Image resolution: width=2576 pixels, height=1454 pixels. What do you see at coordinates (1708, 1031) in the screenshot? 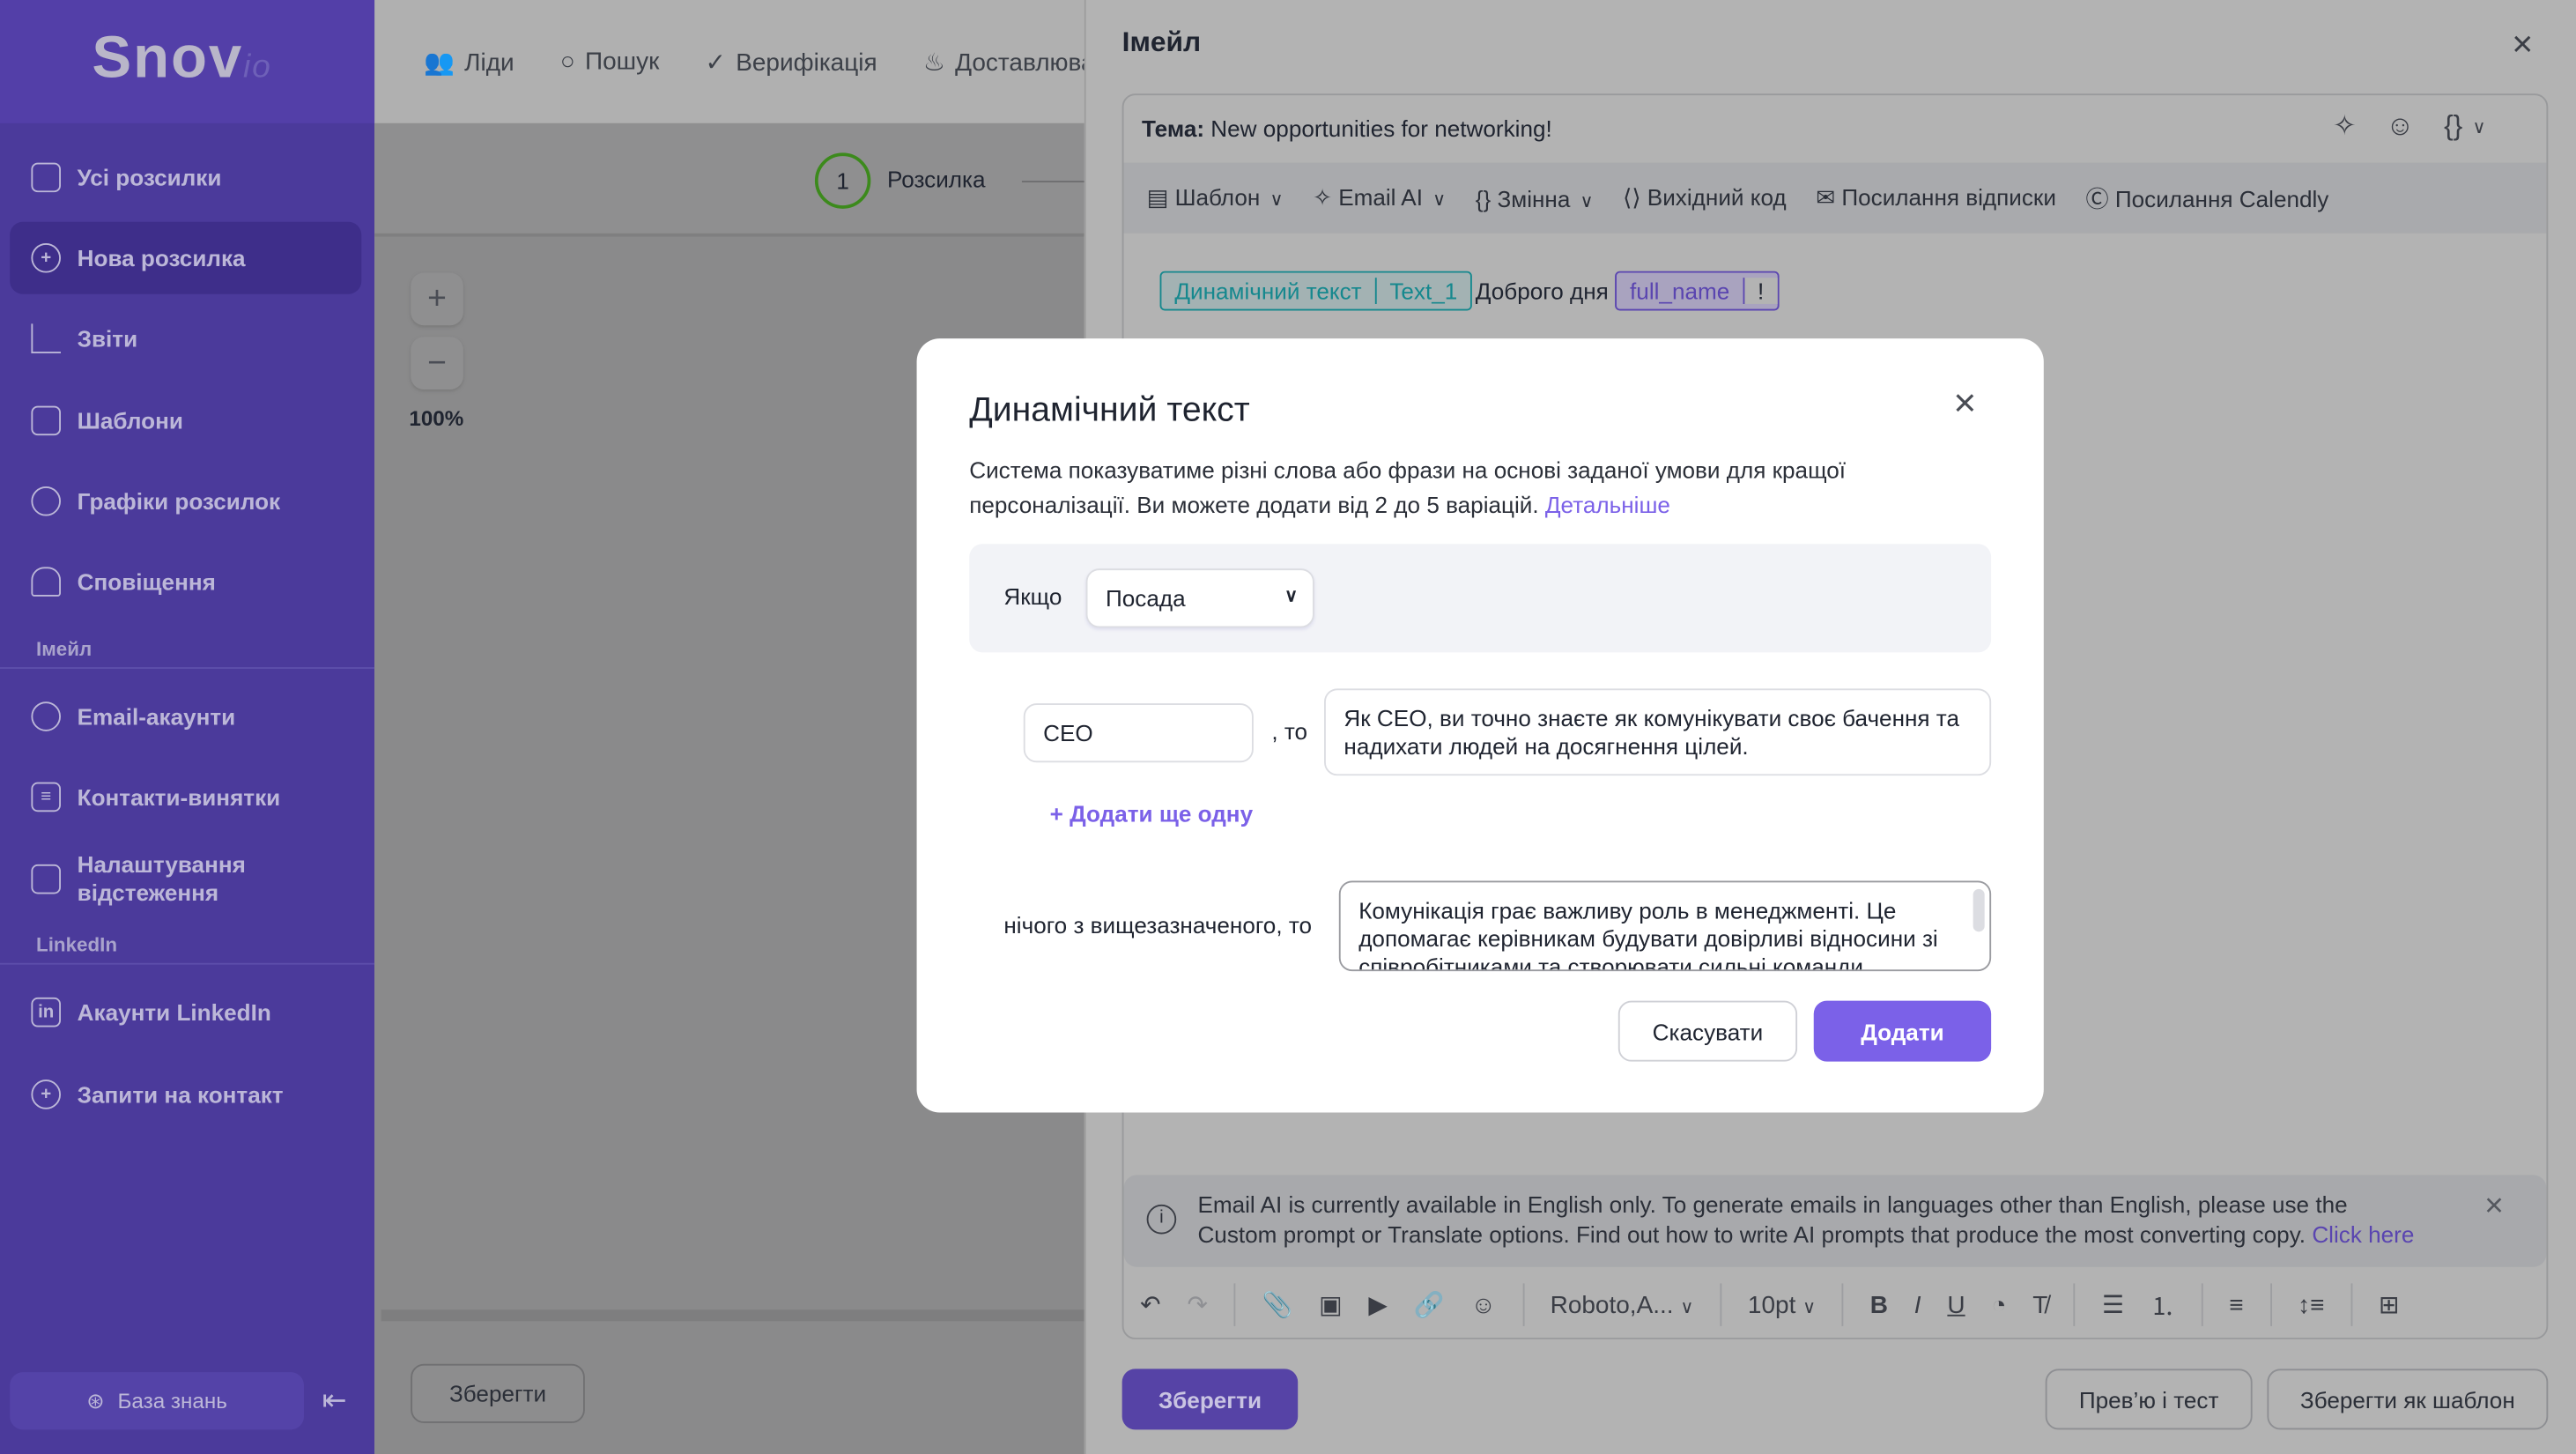
I see `cancel-button: Скасувати` at bounding box center [1708, 1031].